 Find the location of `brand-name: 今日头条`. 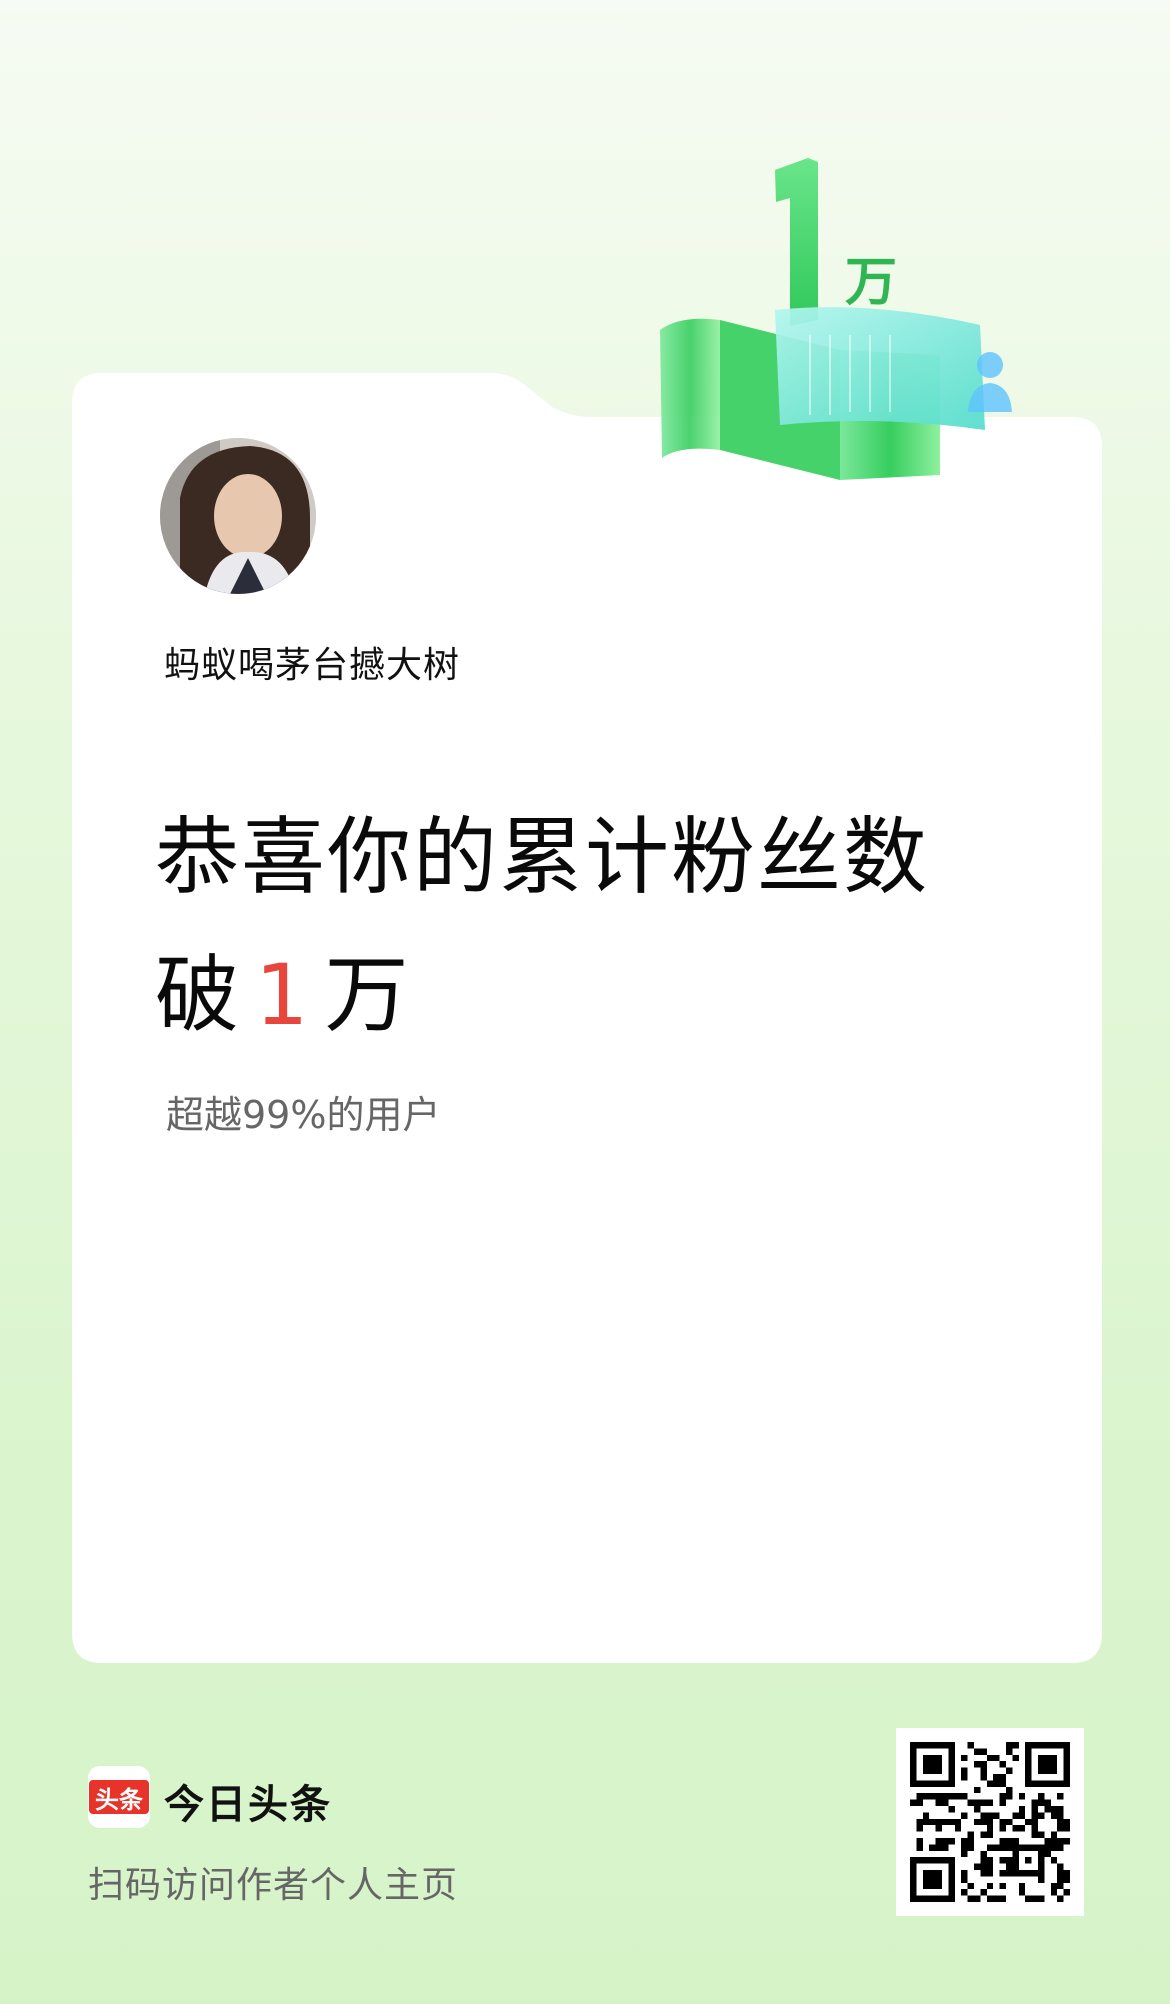

brand-name: 今日头条 is located at coordinates (248, 1805).